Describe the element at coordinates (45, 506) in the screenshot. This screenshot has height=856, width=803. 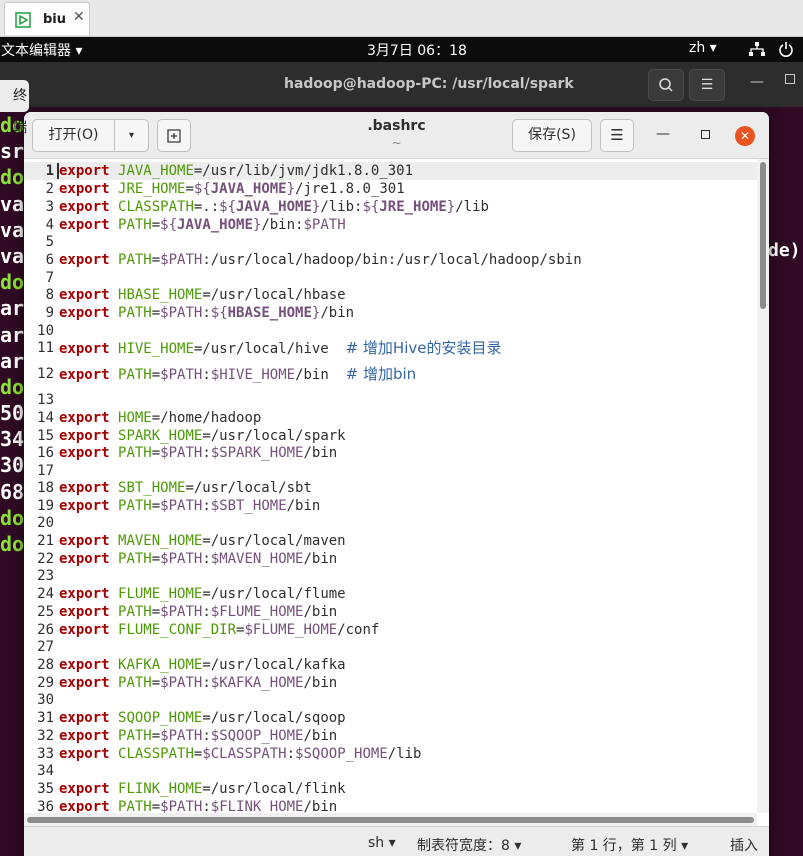
I see `line-number: 19` at that location.